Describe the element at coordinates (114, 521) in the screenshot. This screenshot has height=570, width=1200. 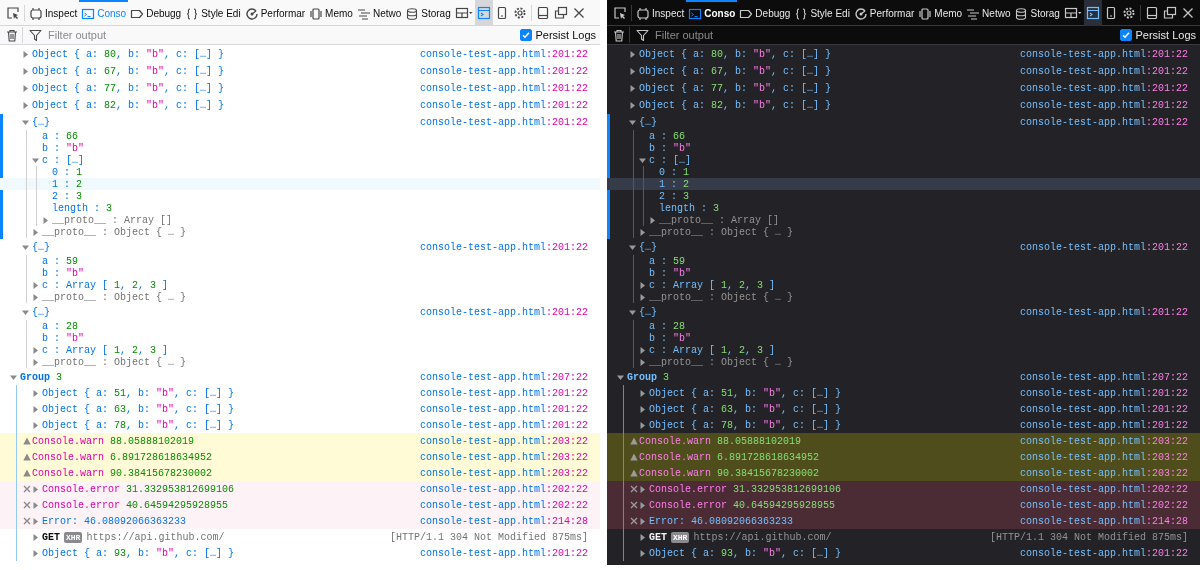
I see `log-text: Error: 46.08092066363233` at that location.